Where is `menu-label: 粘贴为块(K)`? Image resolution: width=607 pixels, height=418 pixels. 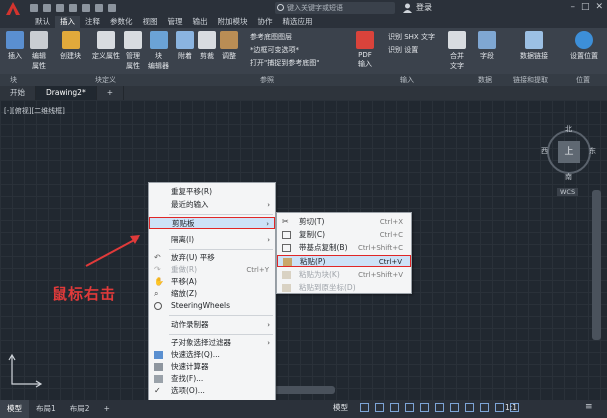
menu-label: 粘贴为块(K) is located at coordinates (319, 274).